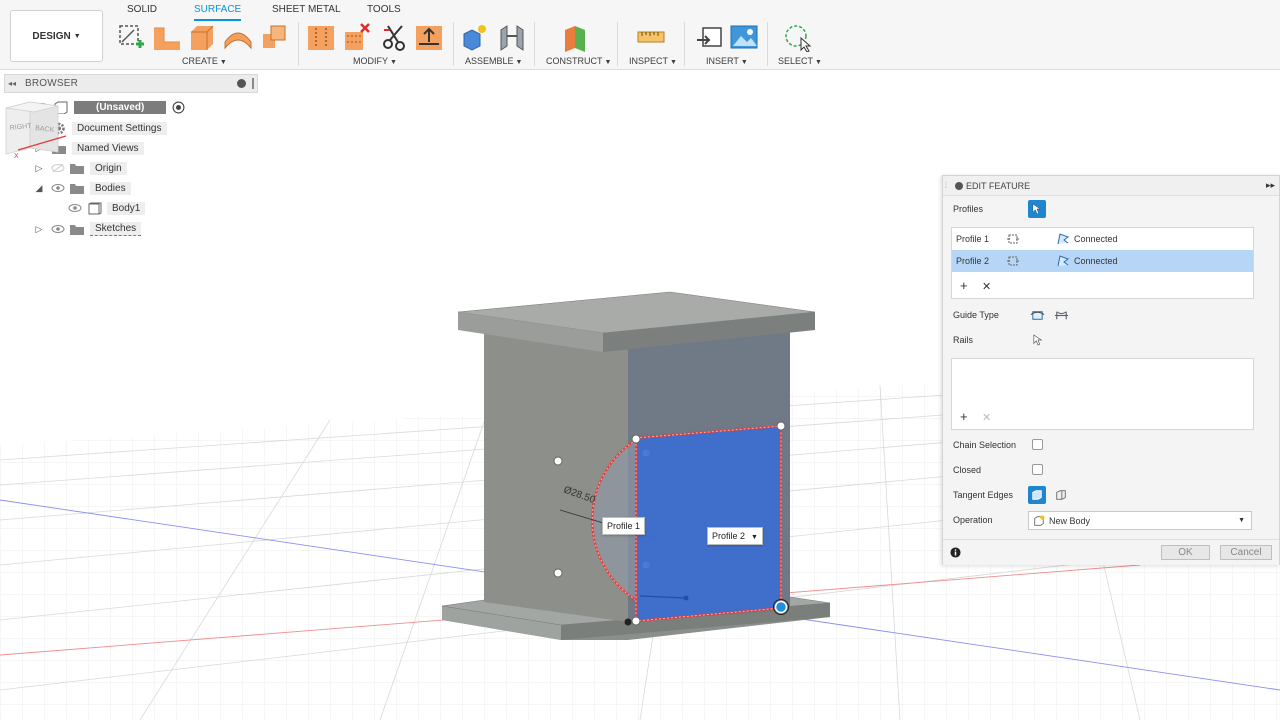 The height and width of the screenshot is (720, 1280). I want to click on create-label: CREATE, so click(200, 61).